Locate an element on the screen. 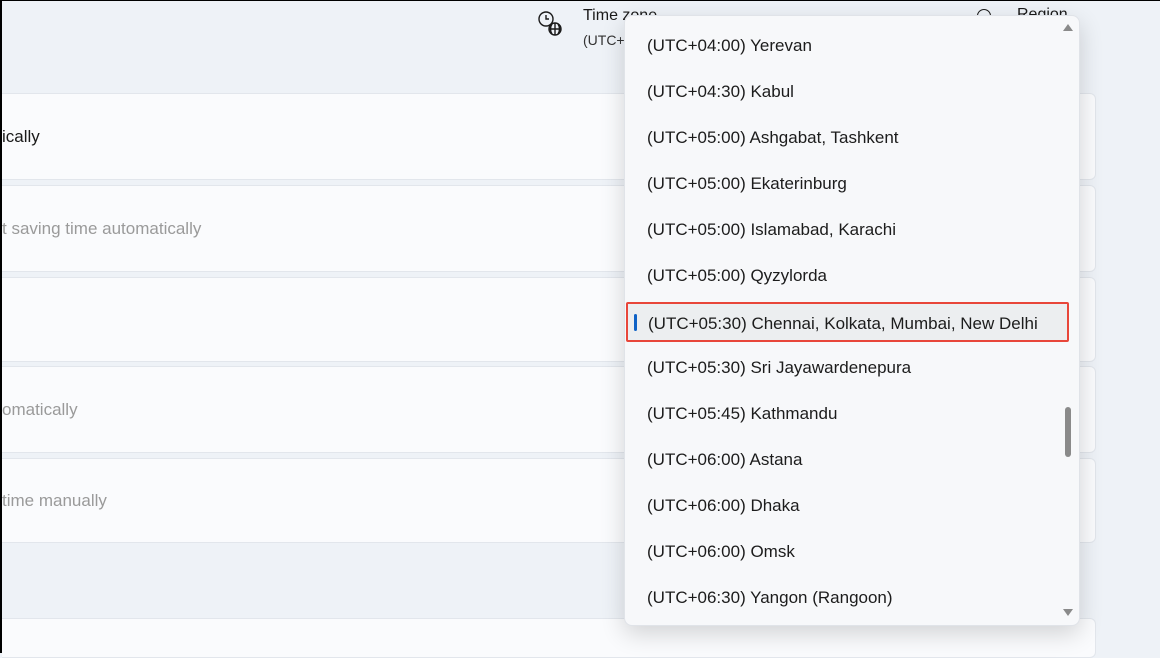 The height and width of the screenshot is (658, 1160). option-label: (UTC+04:00) Yerevan is located at coordinates (729, 45).